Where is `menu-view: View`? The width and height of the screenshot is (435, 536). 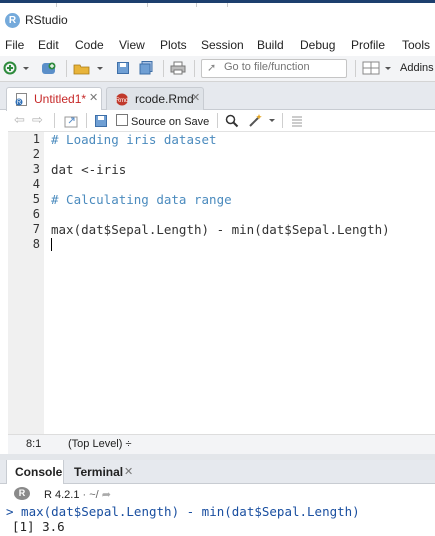
menu-view: View is located at coordinates (132, 45).